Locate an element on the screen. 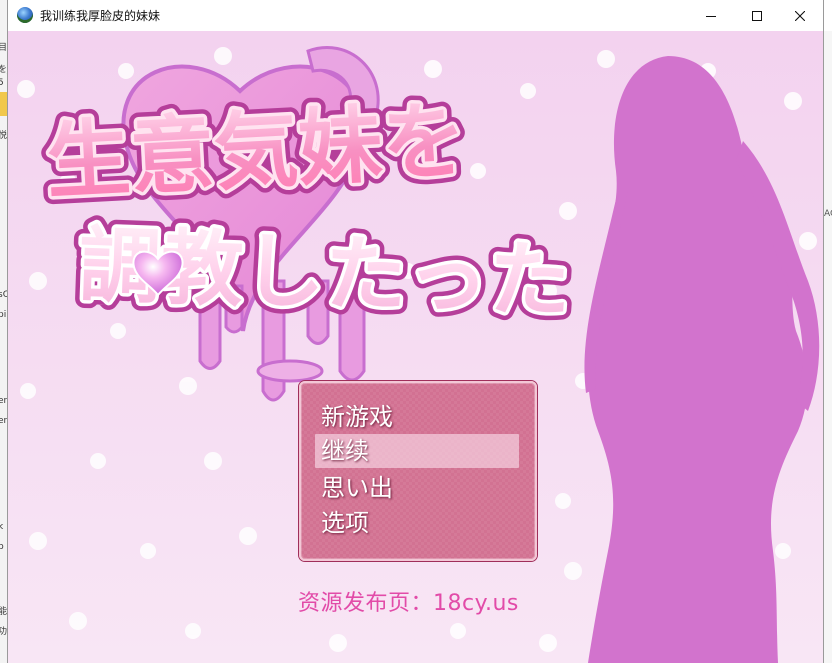 This screenshot has height=663, width=832. close-button is located at coordinates (800, 15).